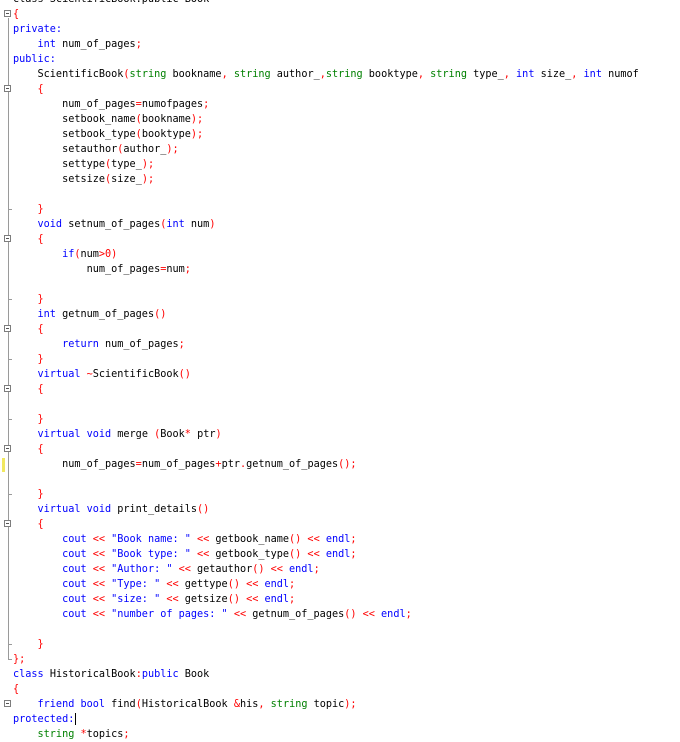 The width and height of the screenshot is (680, 742). Describe the element at coordinates (346, 164) in the screenshot. I see `code-line: settype(type_);` at that location.